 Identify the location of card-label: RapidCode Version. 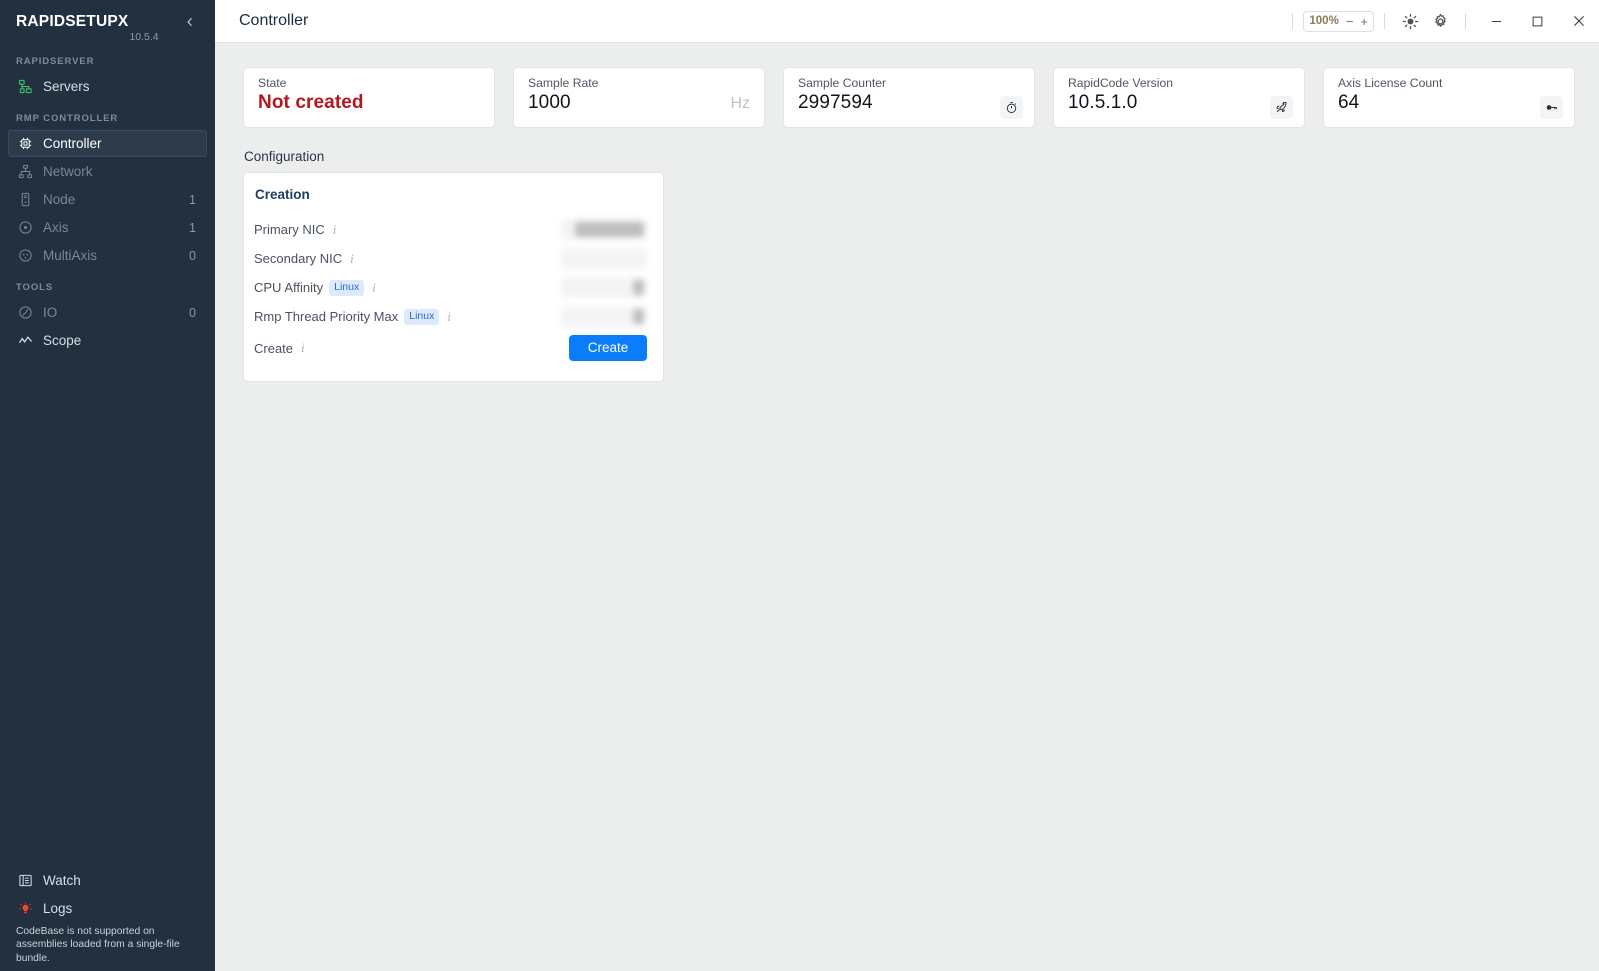
(1121, 83).